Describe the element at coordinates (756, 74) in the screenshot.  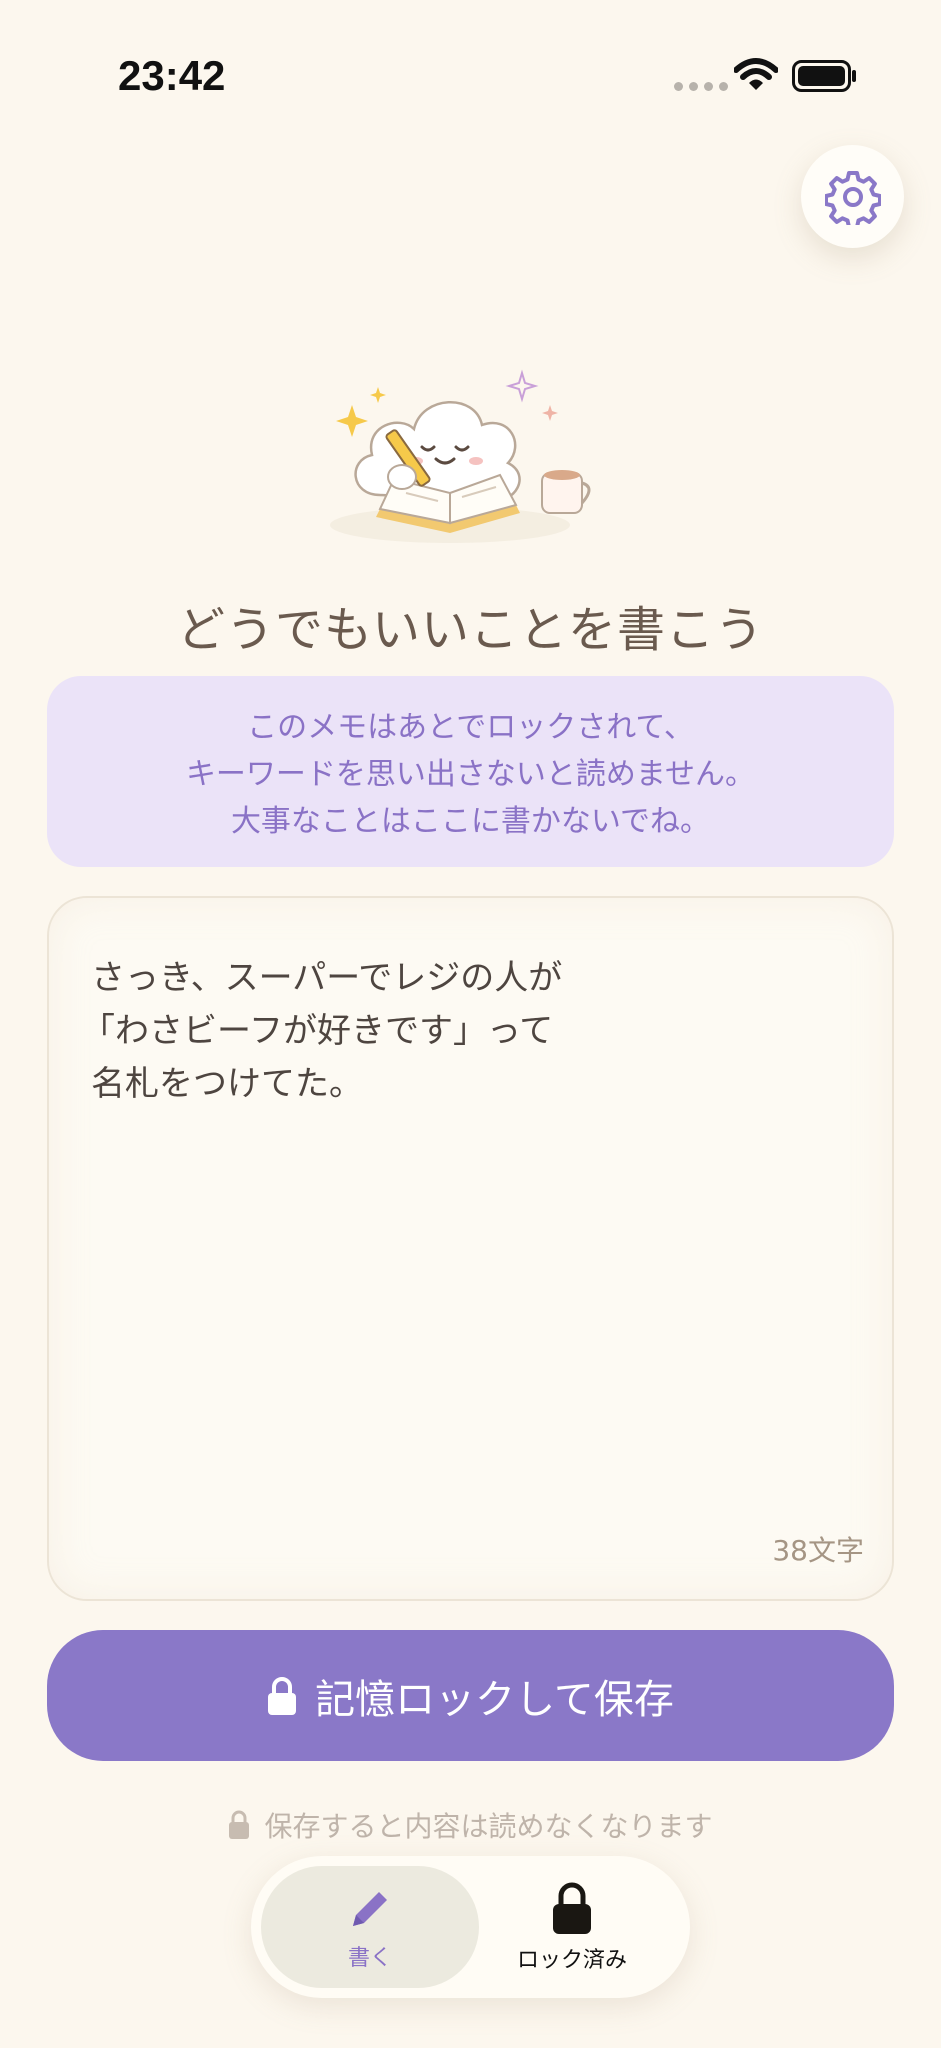
I see `wifi-icon` at that location.